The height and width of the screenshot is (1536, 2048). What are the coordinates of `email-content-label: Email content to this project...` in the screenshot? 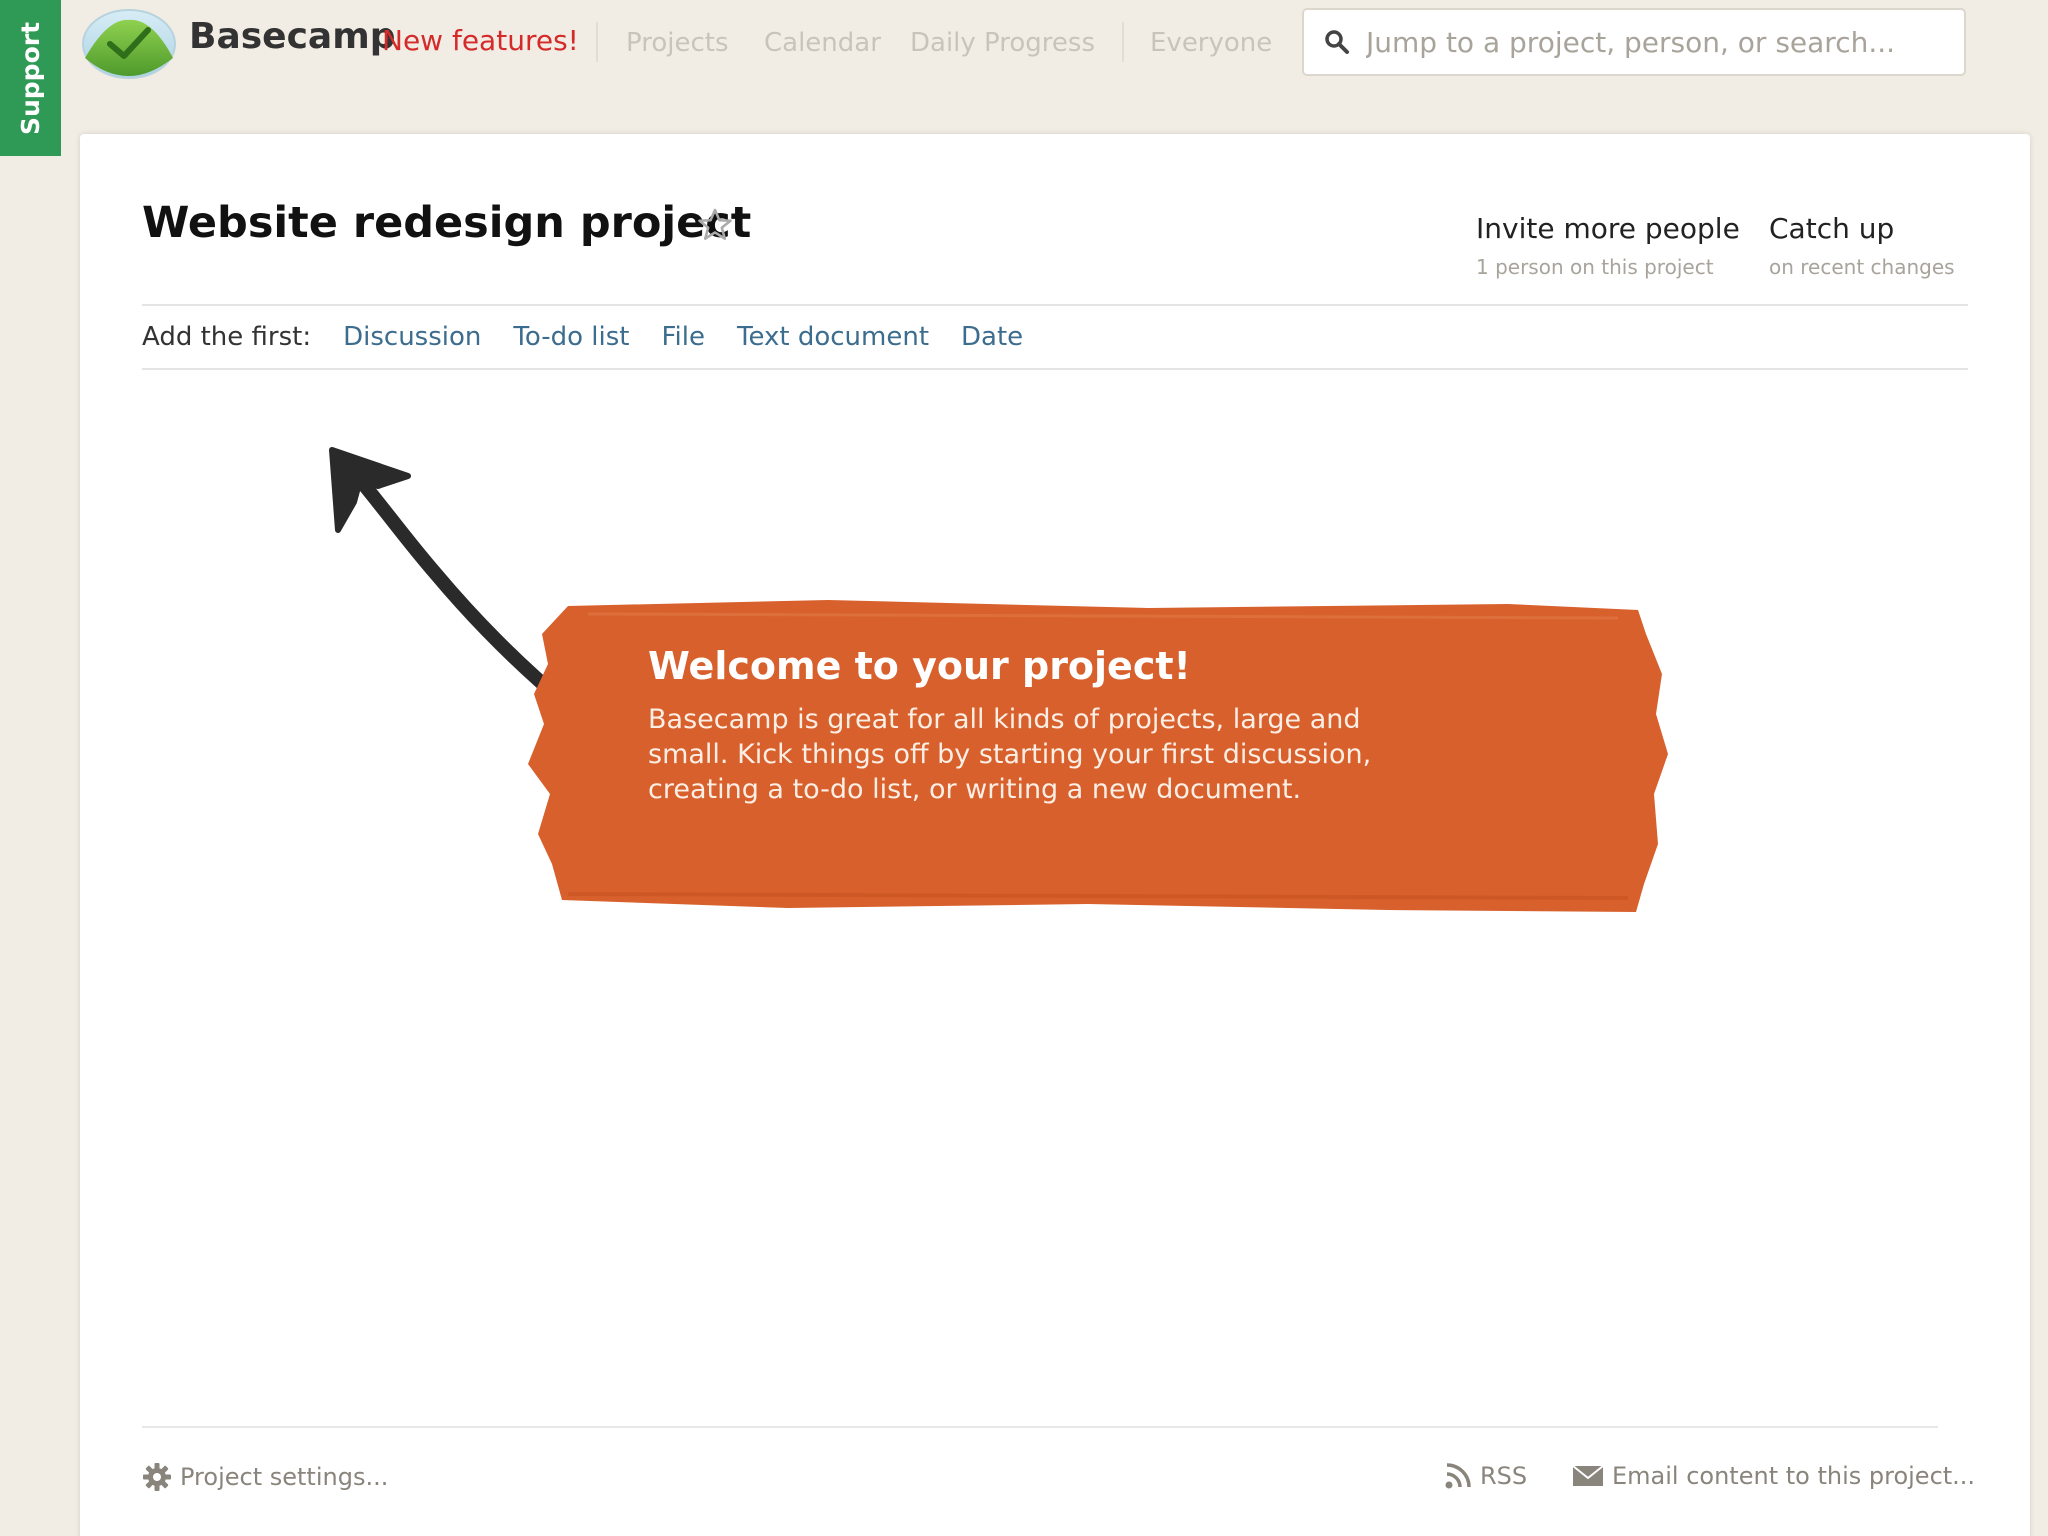 It's located at (1794, 1476).